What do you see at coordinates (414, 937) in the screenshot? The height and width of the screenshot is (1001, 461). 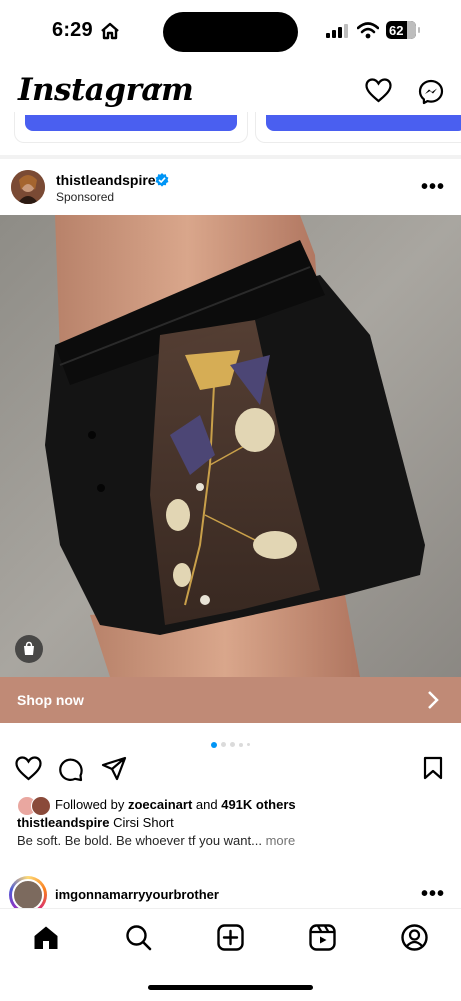 I see `profile-icon` at bounding box center [414, 937].